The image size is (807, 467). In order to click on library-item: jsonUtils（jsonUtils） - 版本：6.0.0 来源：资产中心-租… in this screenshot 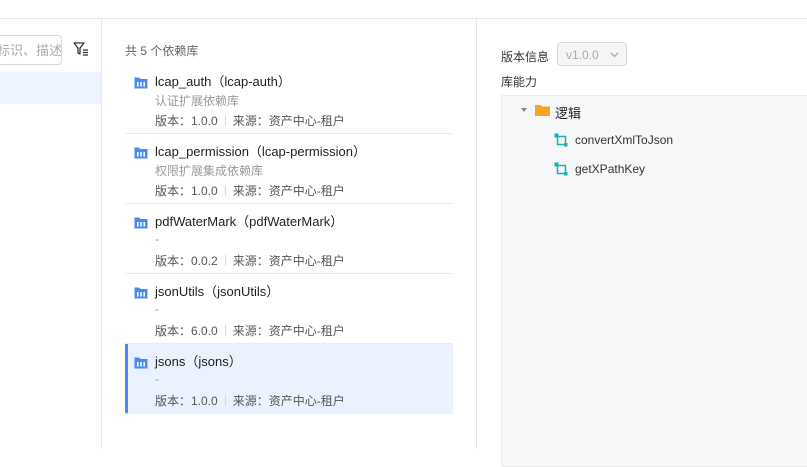, I will do `click(289, 309)`.